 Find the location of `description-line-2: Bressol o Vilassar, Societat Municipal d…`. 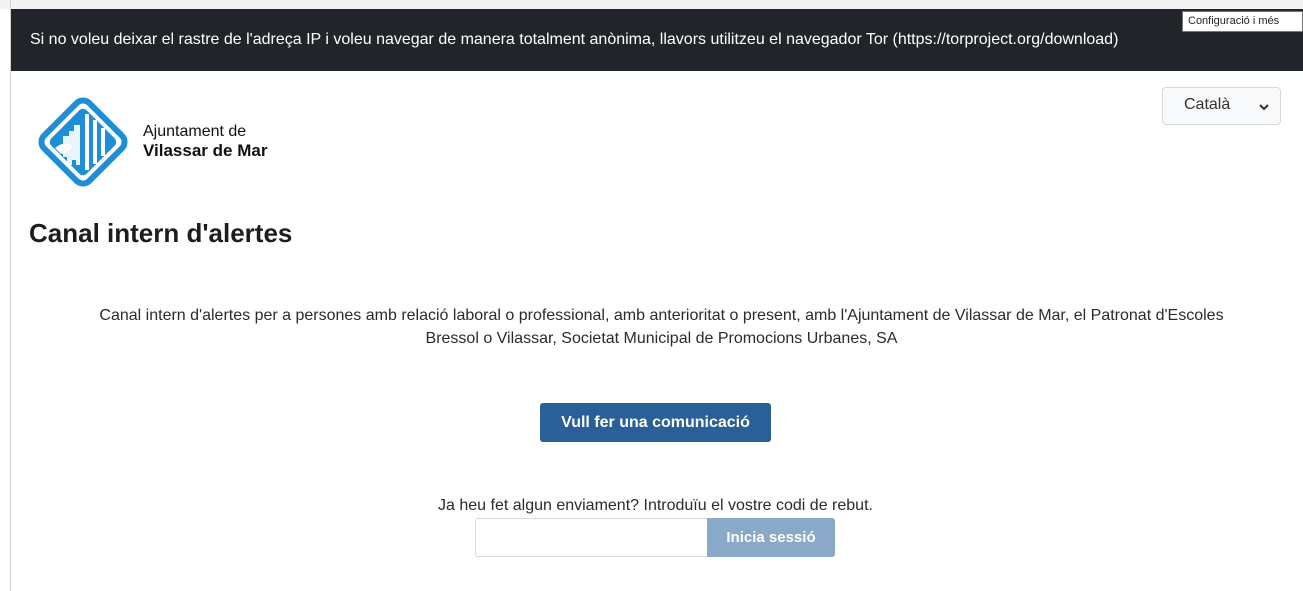

description-line-2: Bressol o Vilassar, Societat Municipal d… is located at coordinates (661, 338).